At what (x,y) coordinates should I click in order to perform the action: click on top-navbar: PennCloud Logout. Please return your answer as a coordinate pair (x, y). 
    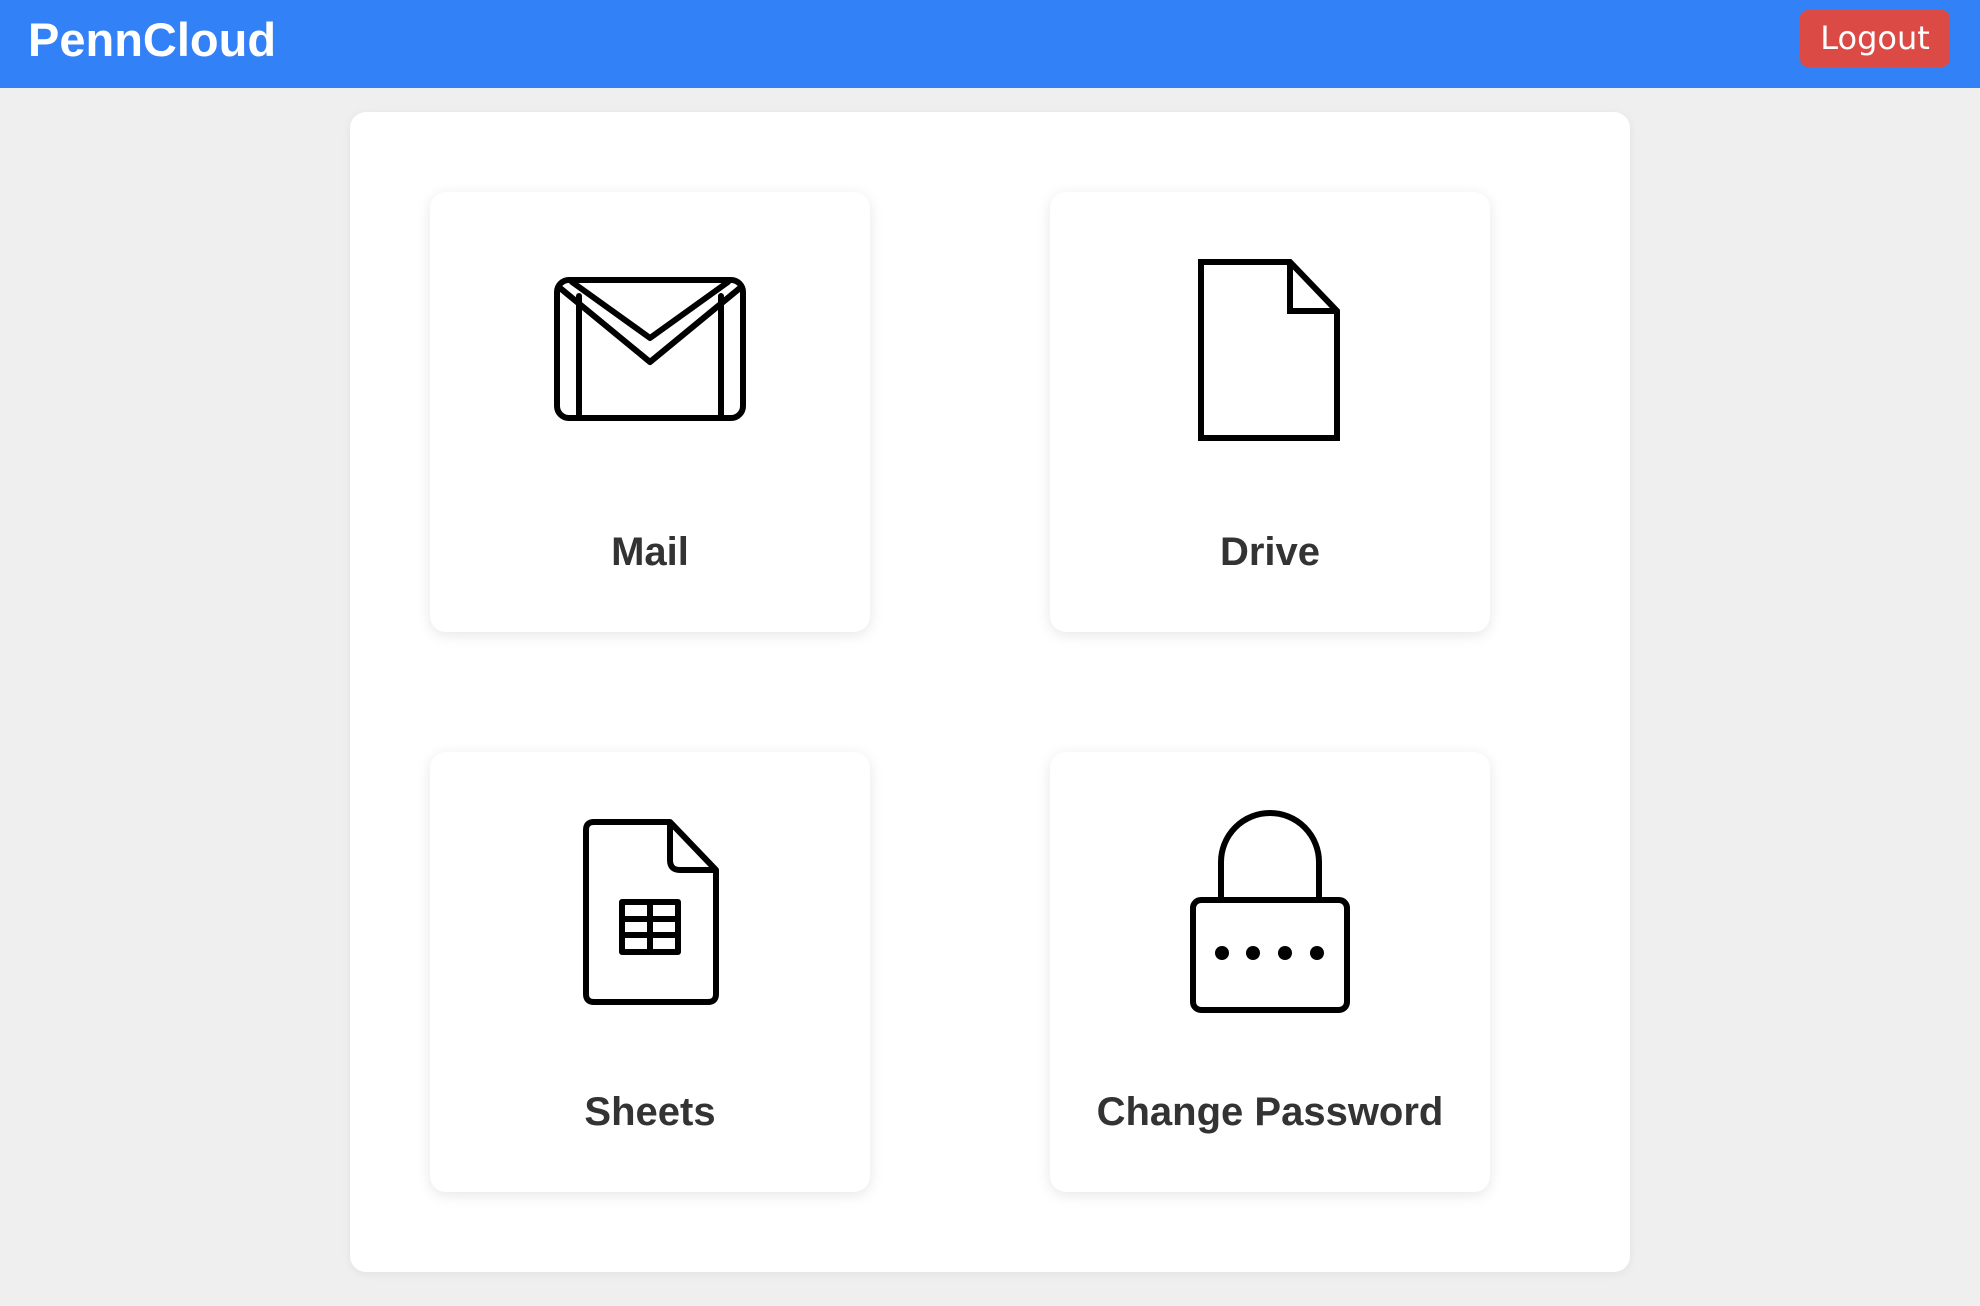
    Looking at the image, I should click on (990, 44).